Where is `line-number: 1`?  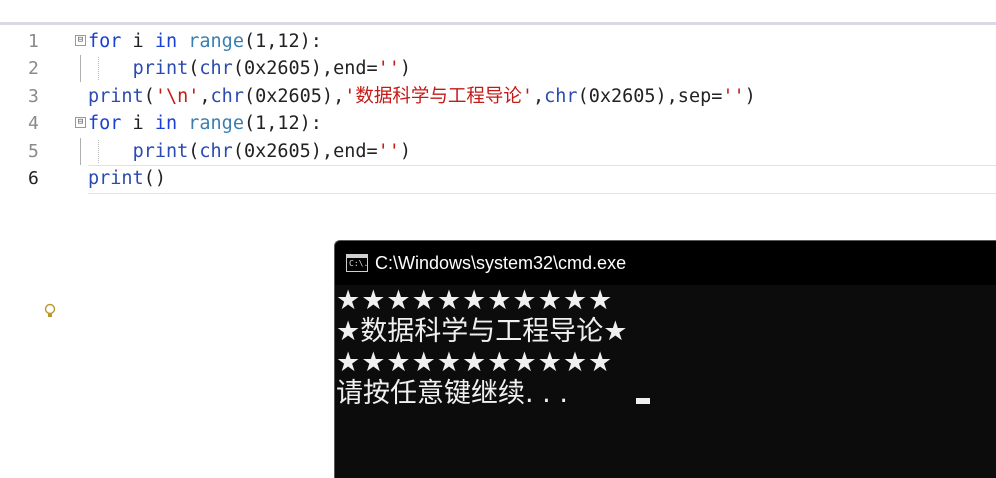
line-number: 1 is located at coordinates (33, 41).